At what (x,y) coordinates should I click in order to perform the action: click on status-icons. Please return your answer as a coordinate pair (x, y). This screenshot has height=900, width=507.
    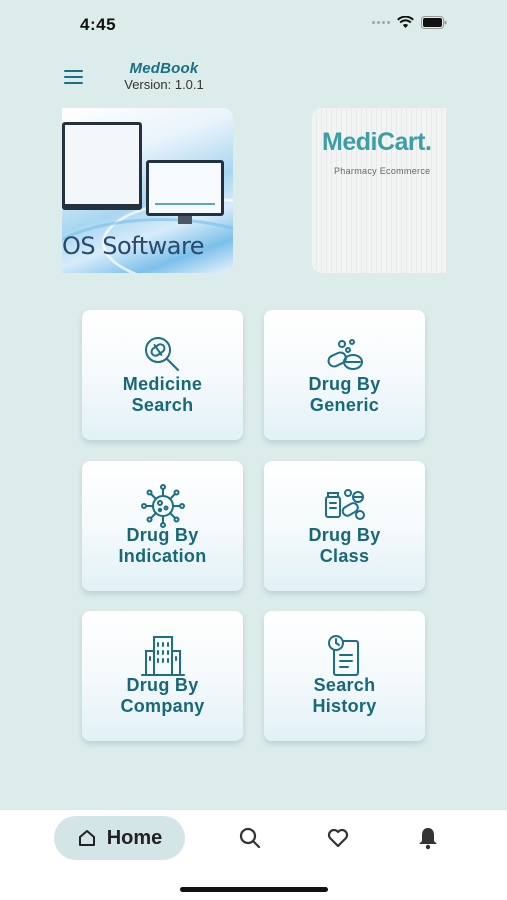
    Looking at the image, I should click on (409, 22).